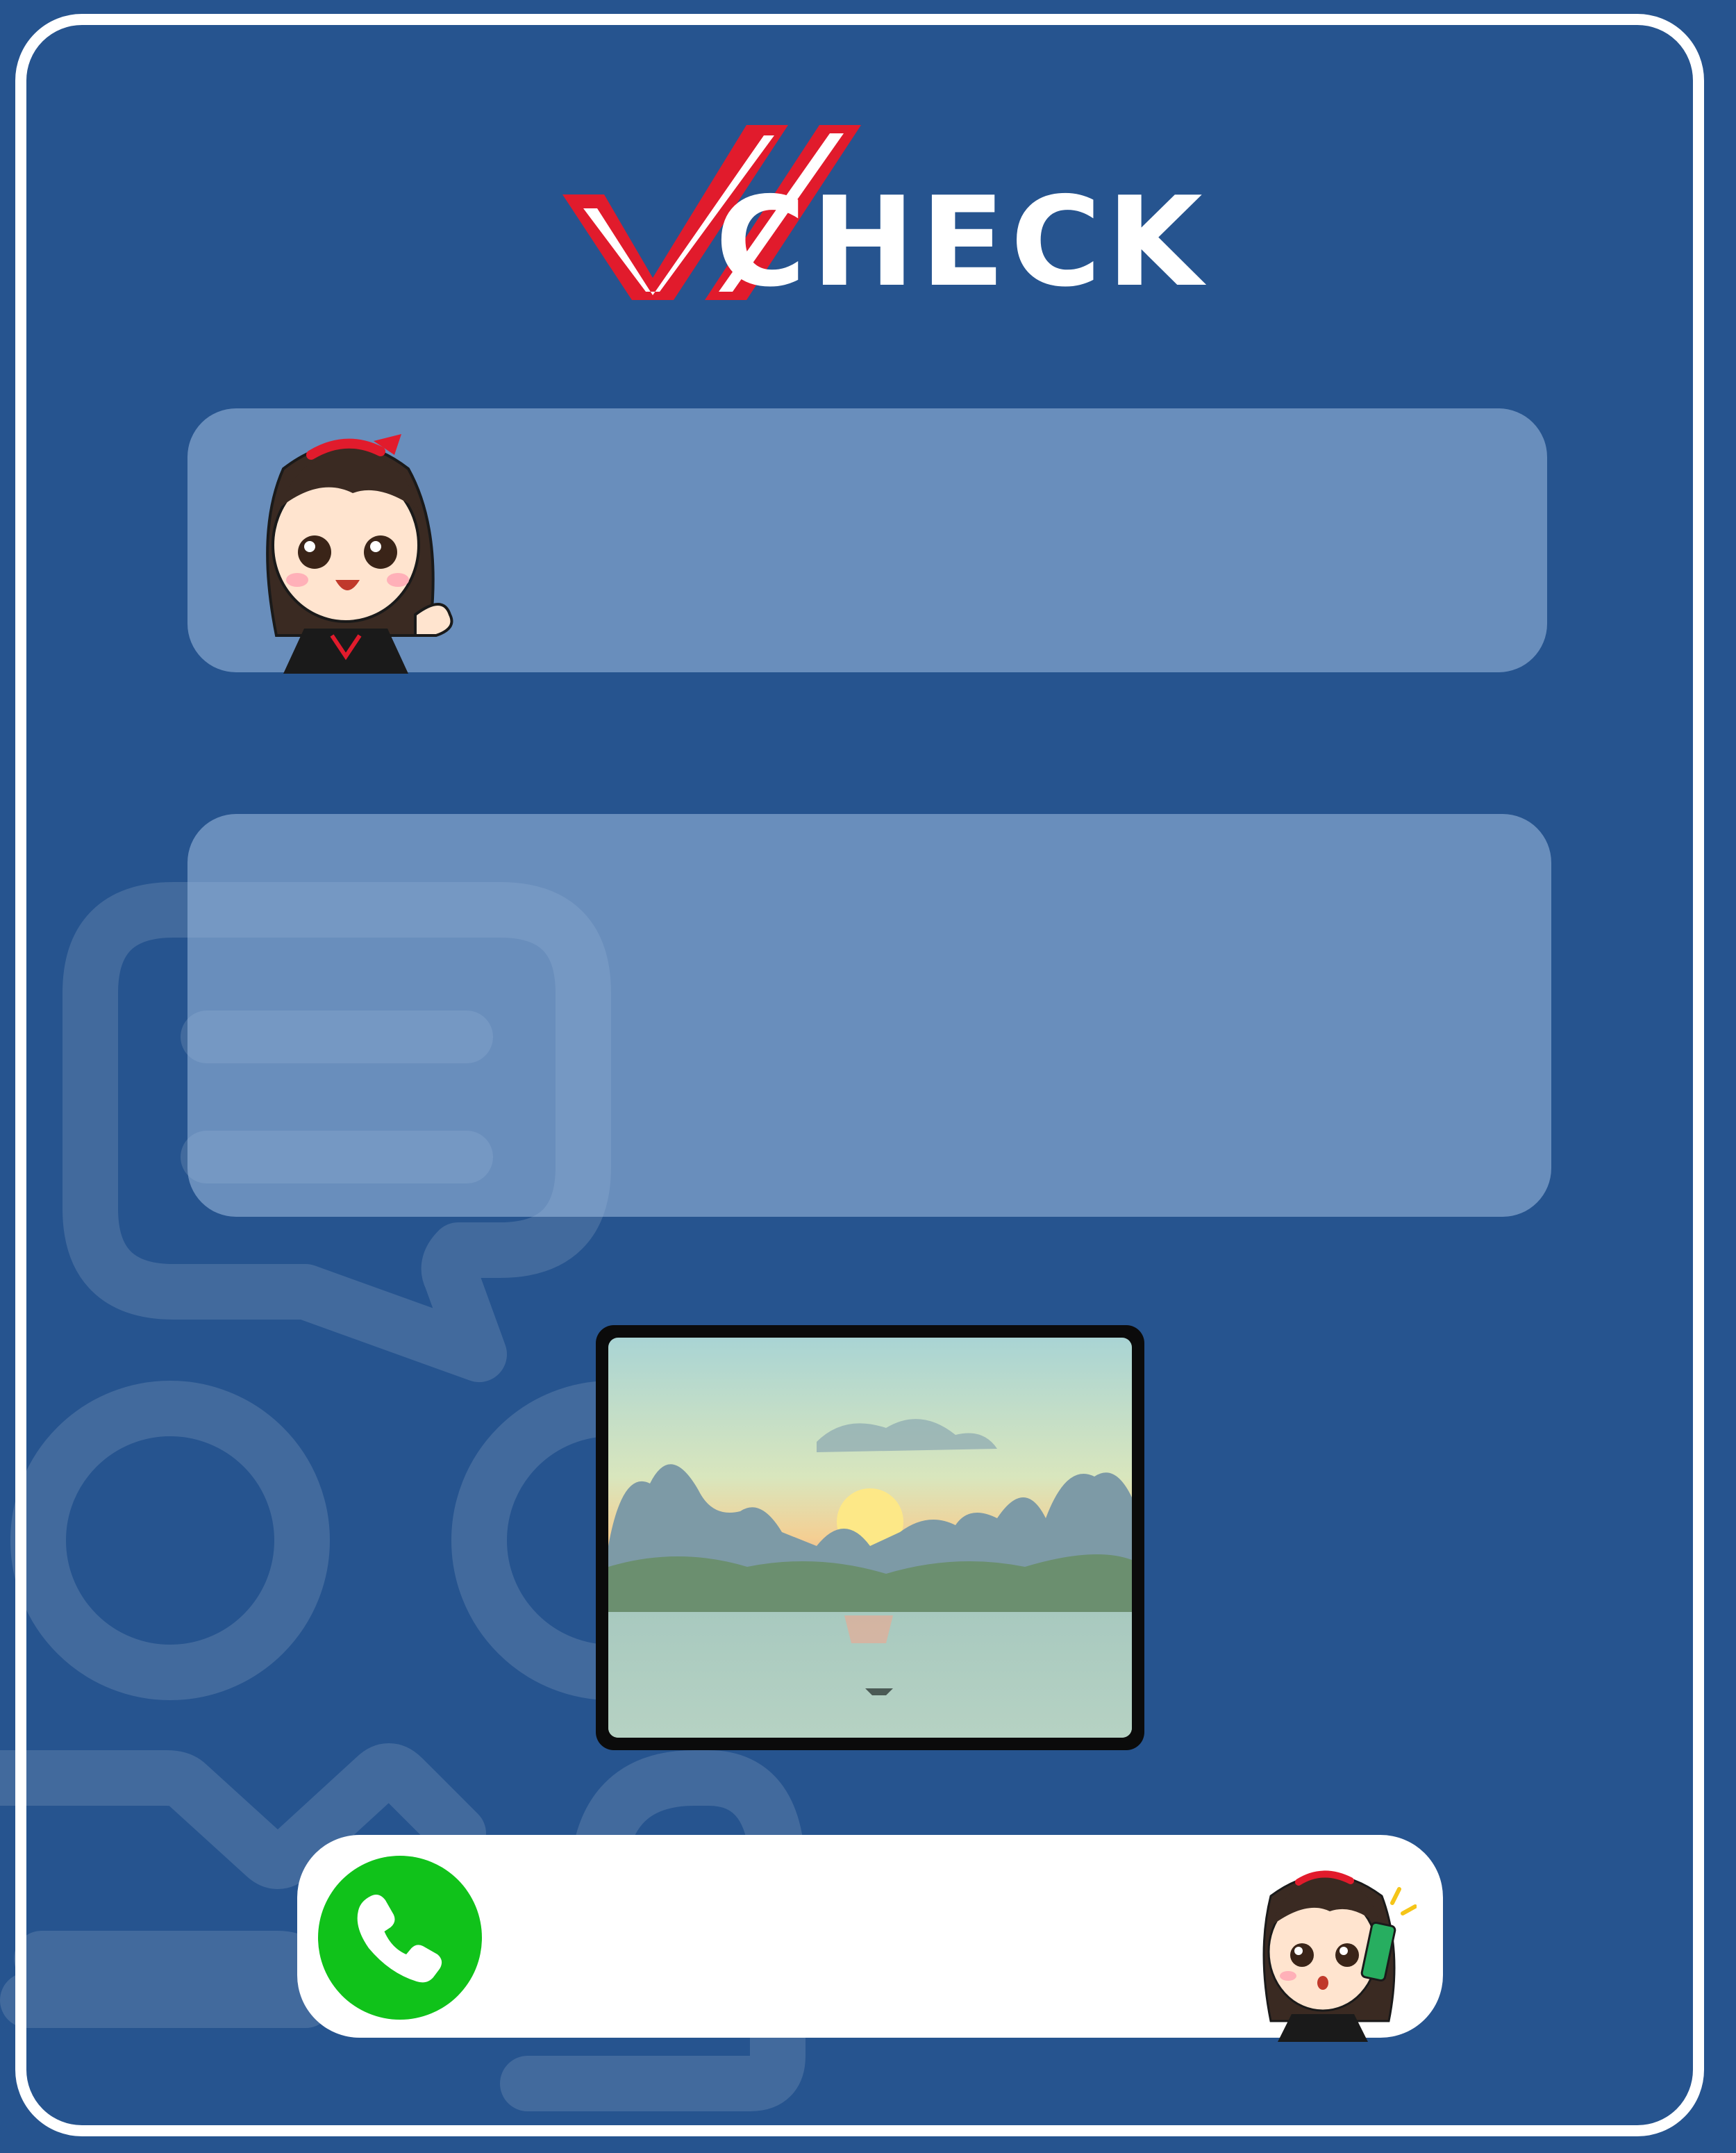 The width and height of the screenshot is (1736, 2153). What do you see at coordinates (869, 1015) in the screenshot?
I see `message-panel-middle` at bounding box center [869, 1015].